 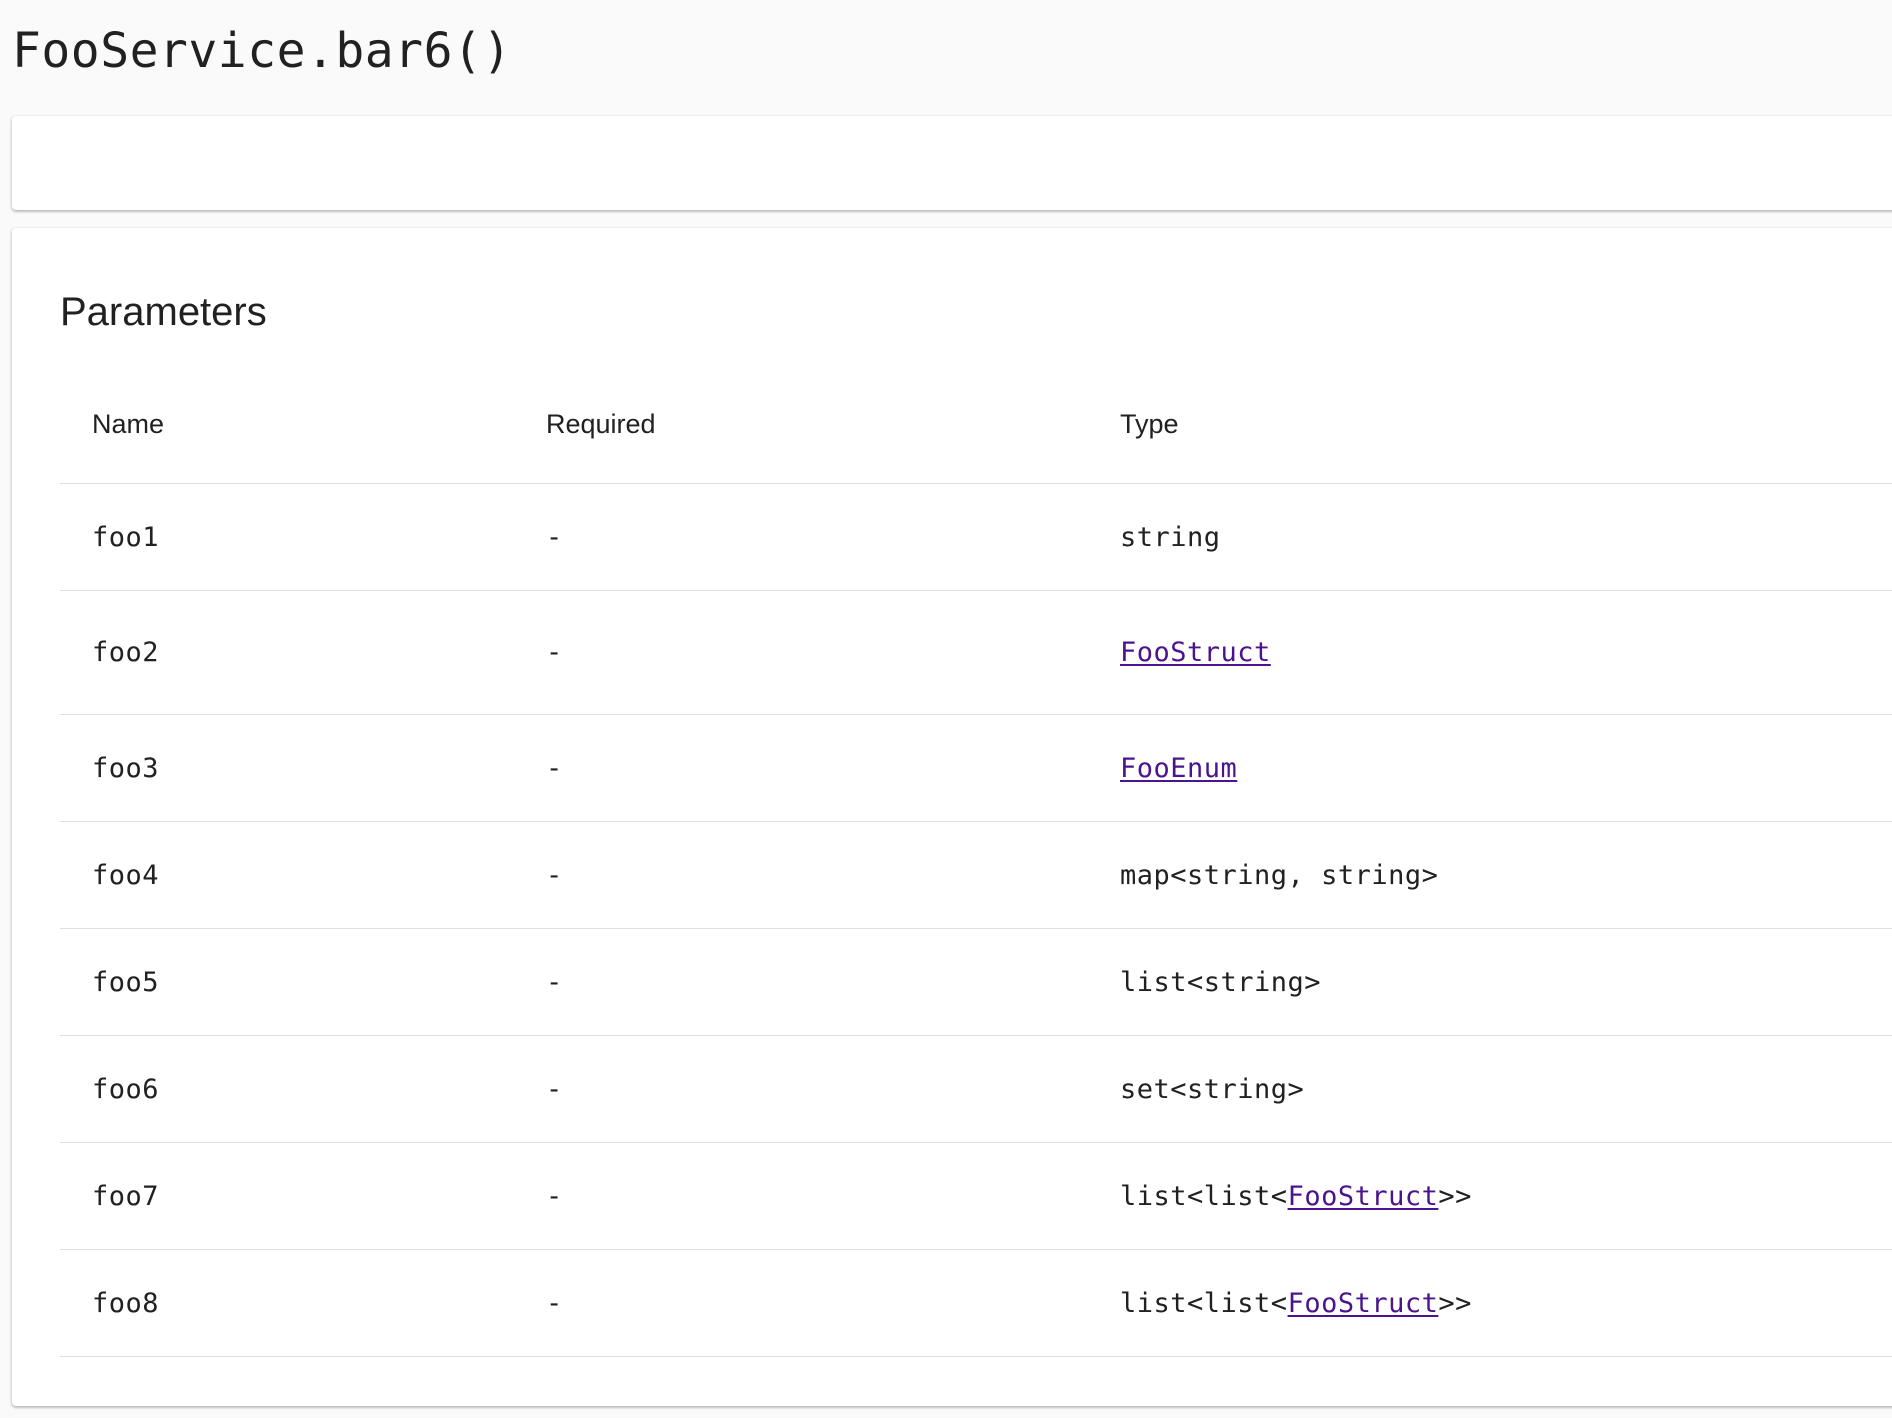 I want to click on table-row: foo7 - list<list<FooStruct>>, so click(x=976, y=1196).